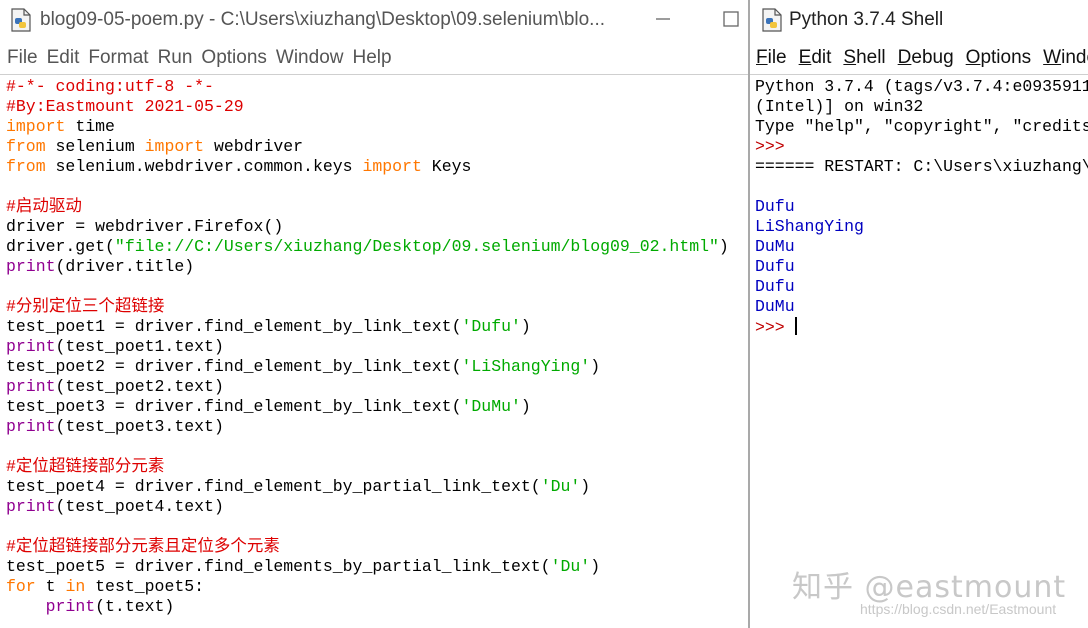  Describe the element at coordinates (172, 58) in the screenshot. I see `editor-menu-run: Run` at that location.